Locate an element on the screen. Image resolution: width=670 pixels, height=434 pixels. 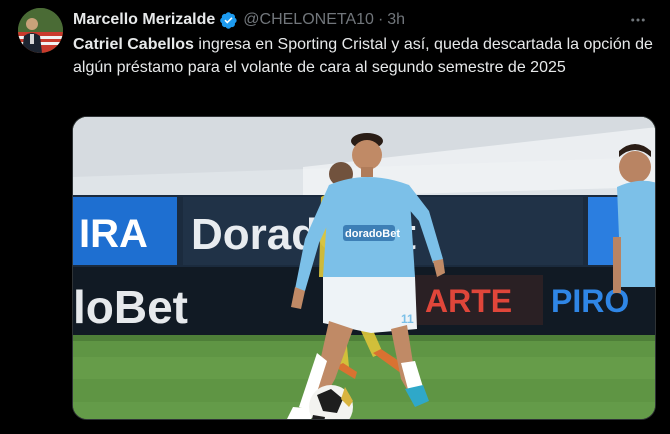
more-horizontal-icon is located at coordinates (638, 20).